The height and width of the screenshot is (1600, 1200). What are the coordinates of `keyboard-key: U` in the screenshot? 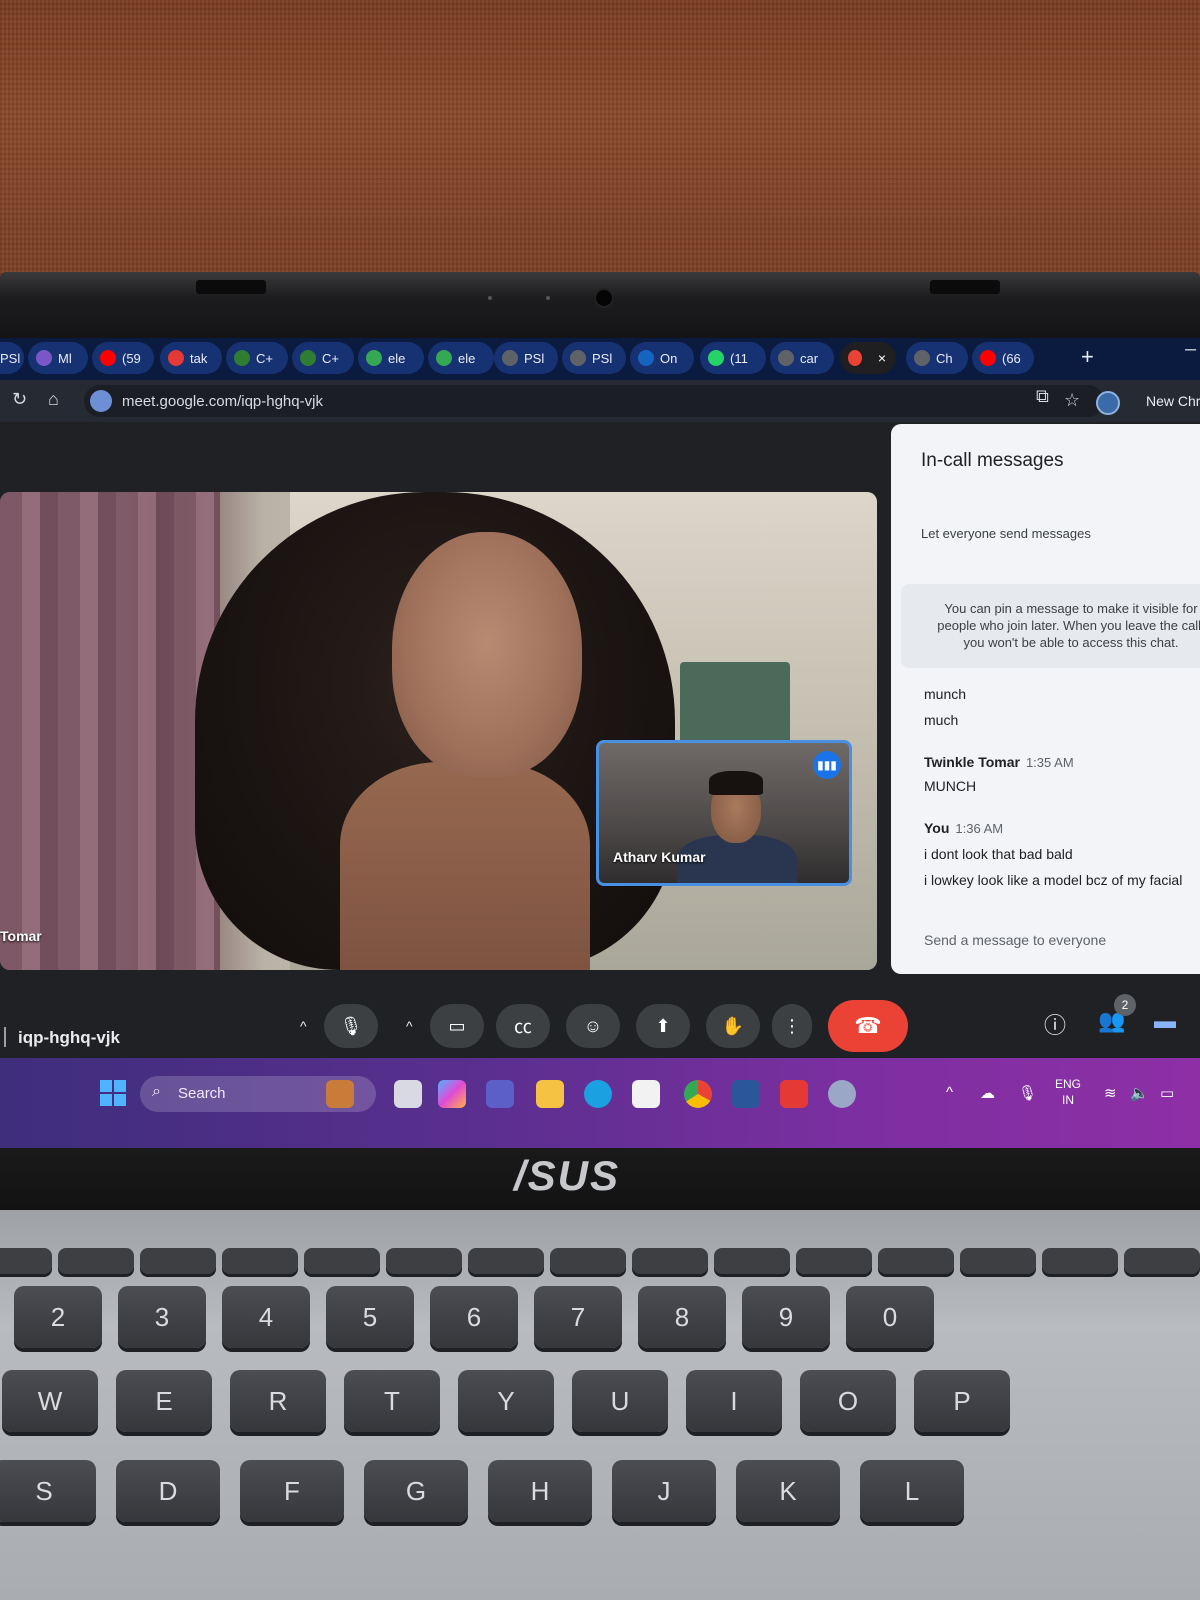 It's located at (620, 1401).